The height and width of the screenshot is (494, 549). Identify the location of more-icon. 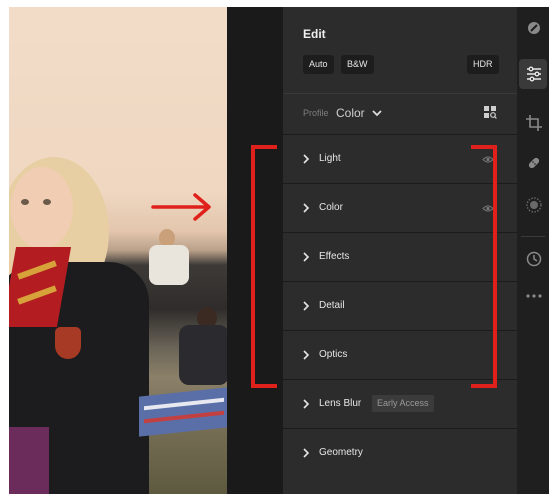
(534, 296).